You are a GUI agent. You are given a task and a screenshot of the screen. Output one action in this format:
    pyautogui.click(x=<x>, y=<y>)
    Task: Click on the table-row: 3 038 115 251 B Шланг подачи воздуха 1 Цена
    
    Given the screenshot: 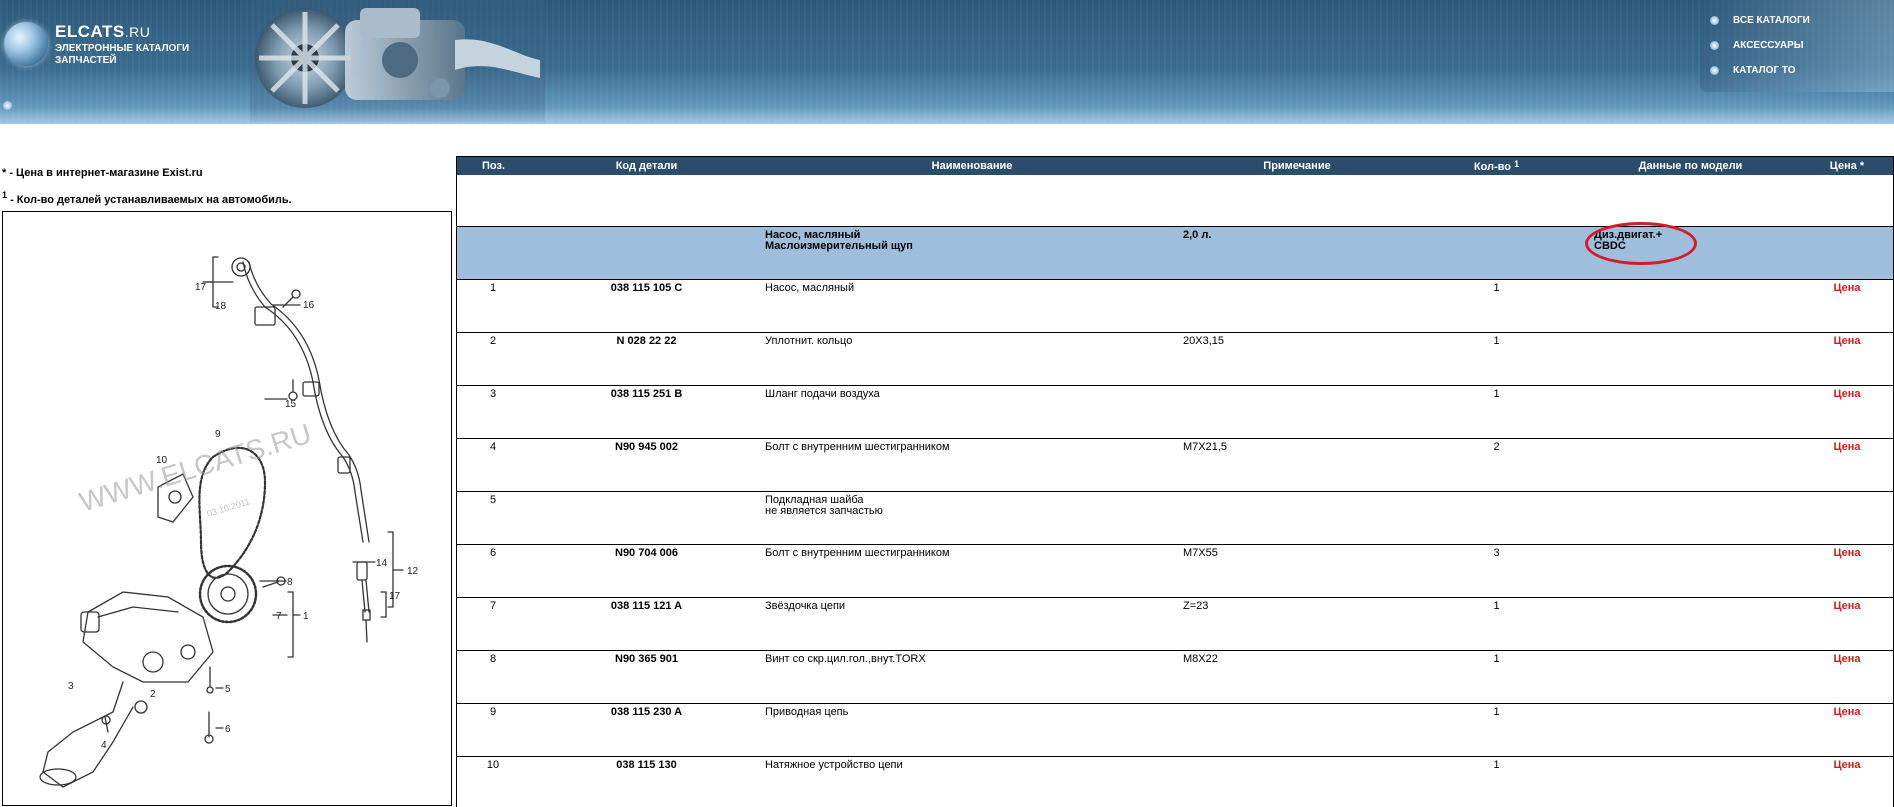 What is the action you would take?
    pyautogui.click(x=1175, y=412)
    